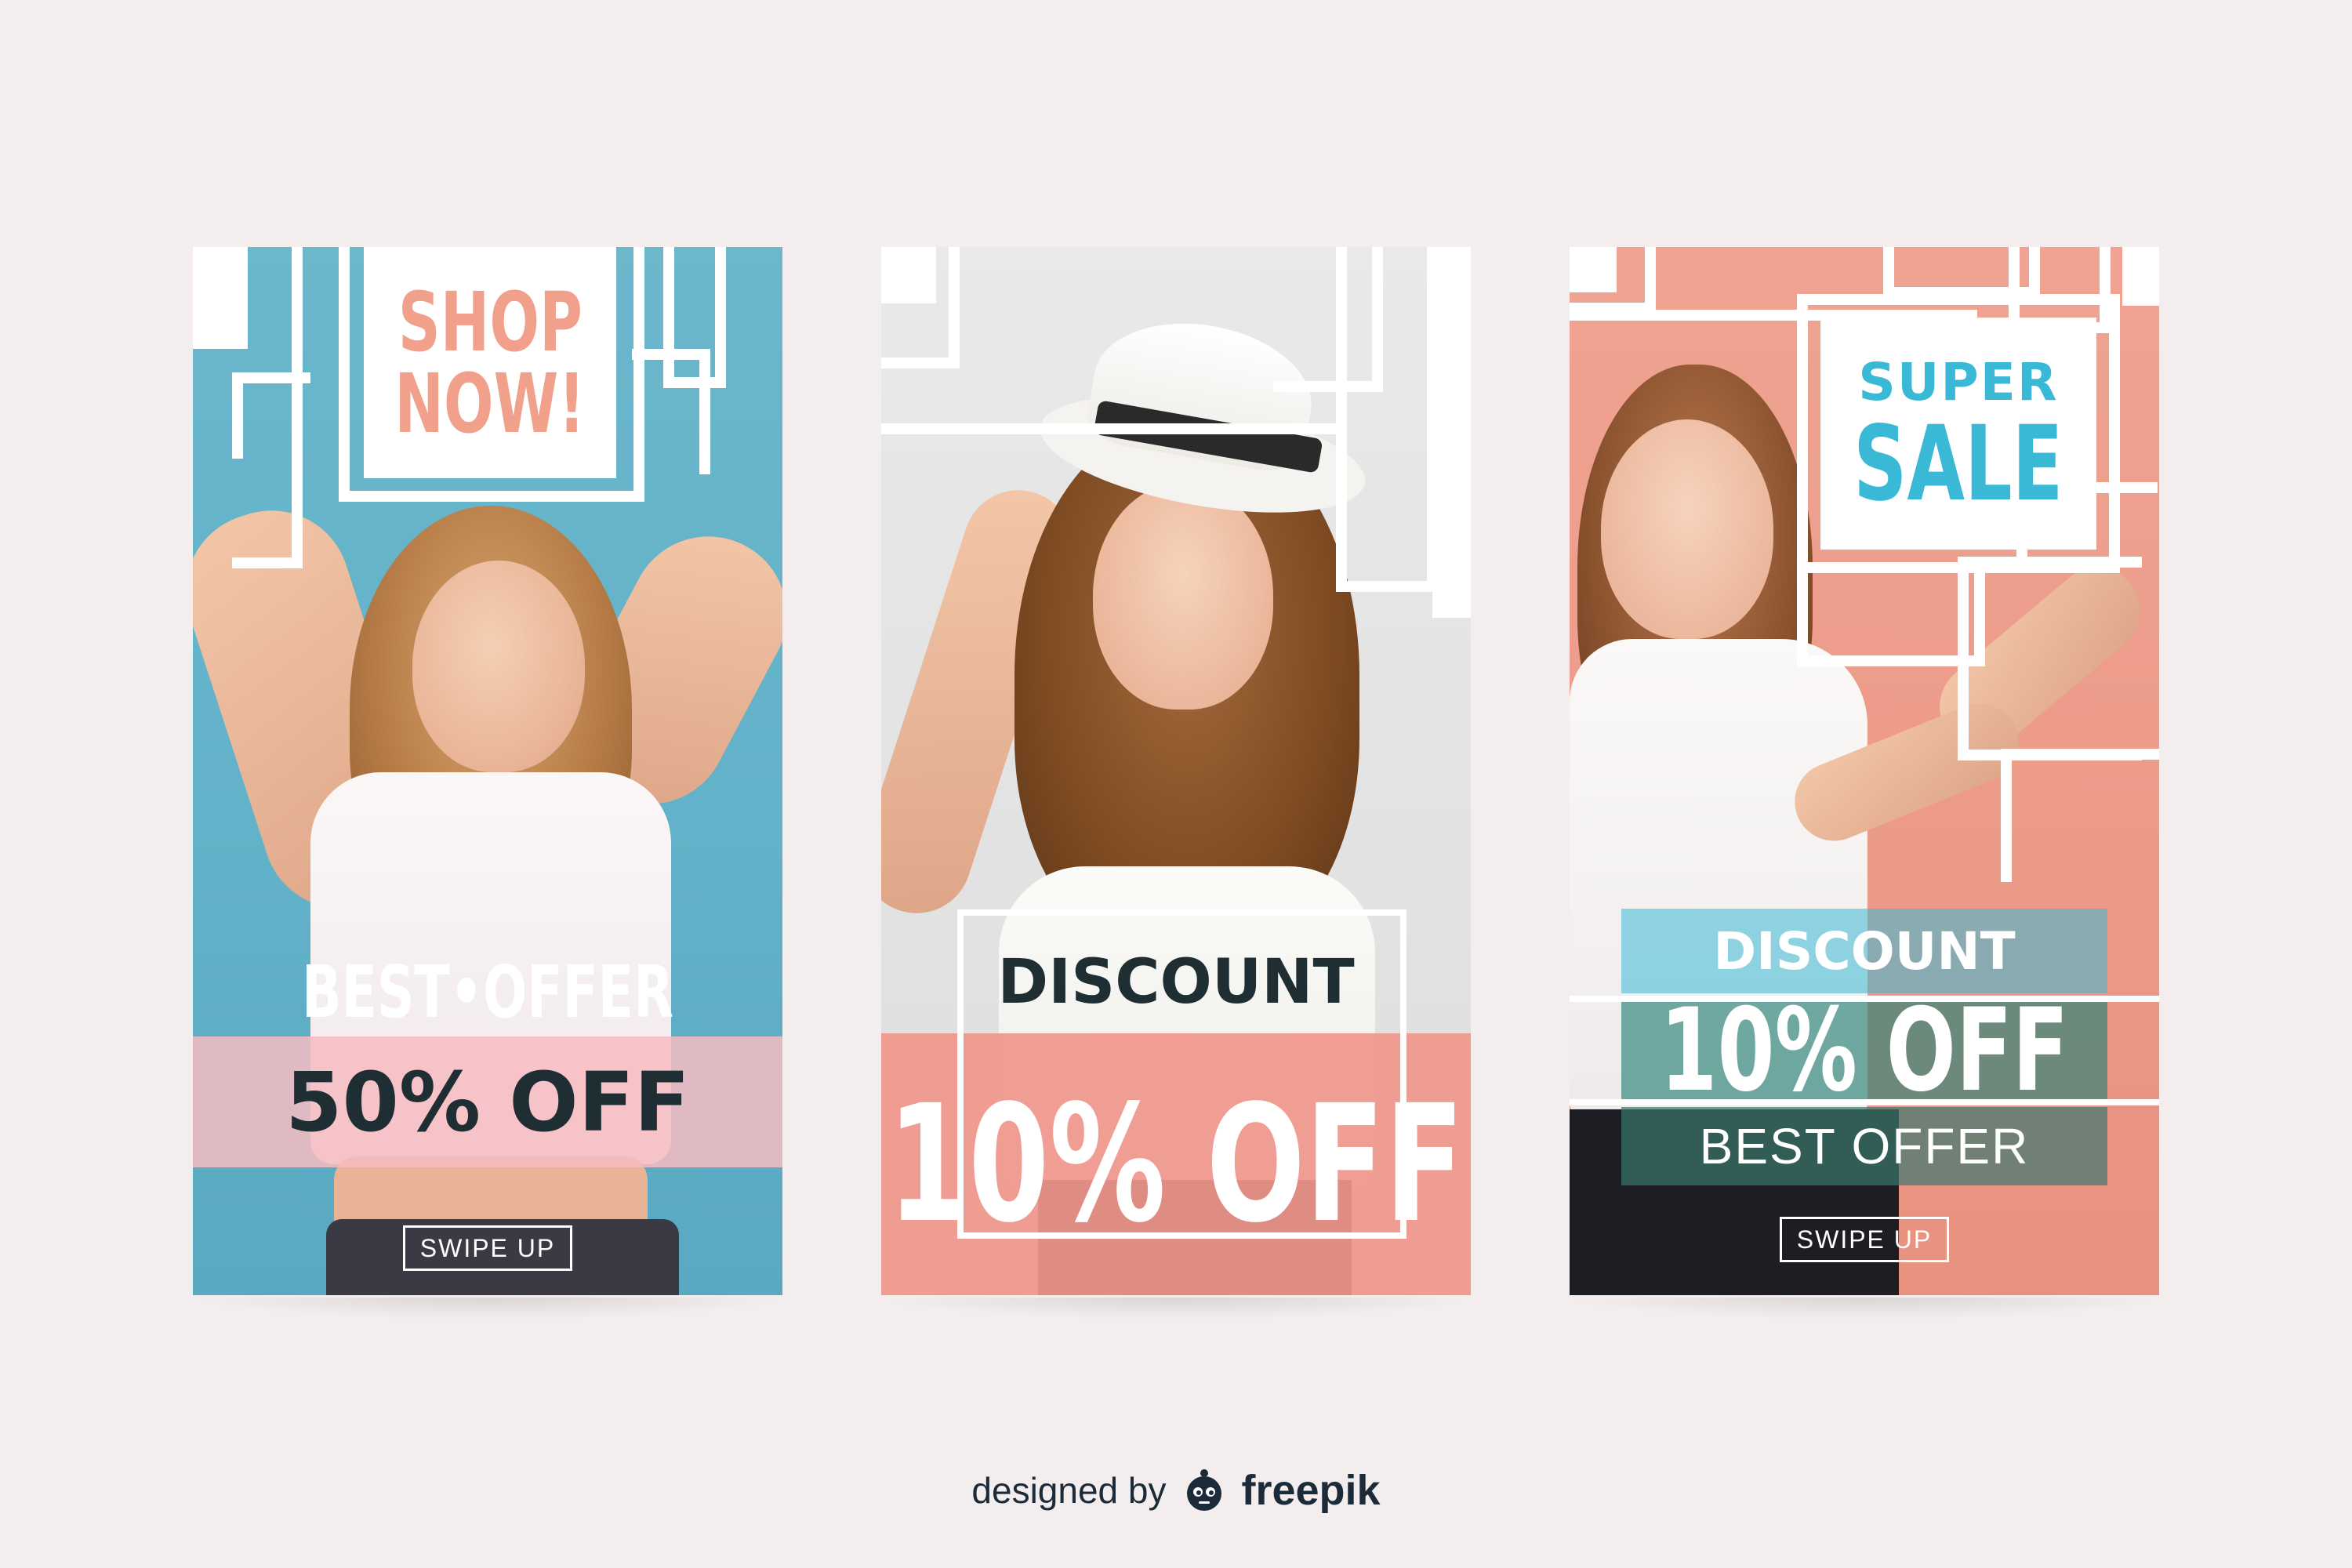 This screenshot has height=1568, width=2352. I want to click on offer-text: 50% OFF, so click(487, 1102).